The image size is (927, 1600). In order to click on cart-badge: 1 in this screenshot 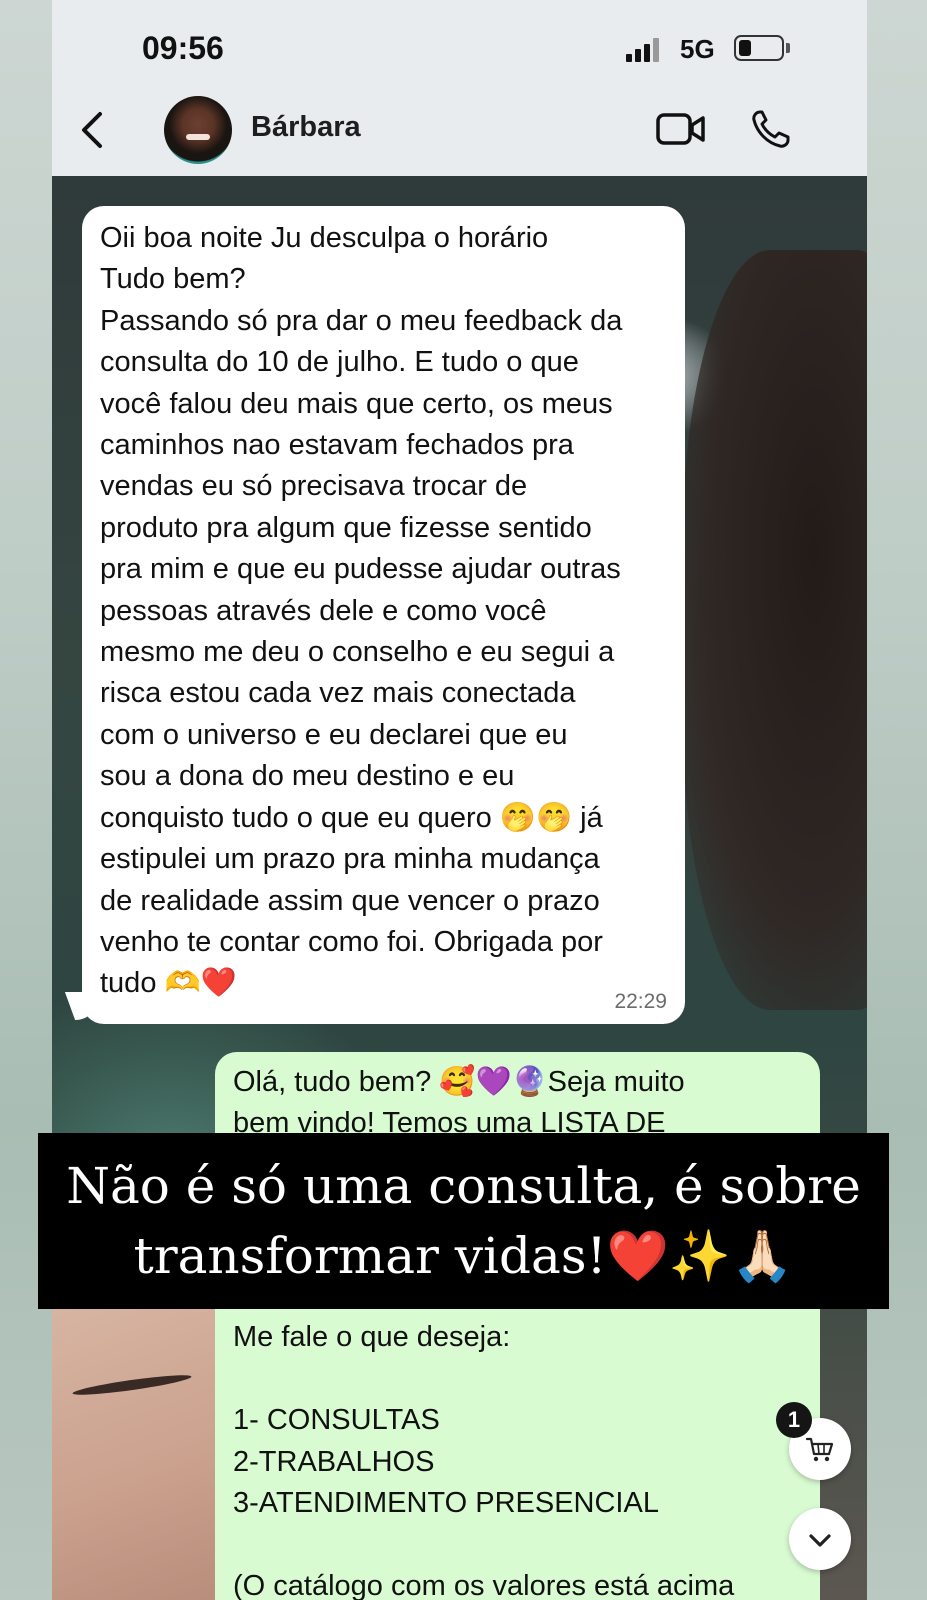, I will do `click(794, 1420)`.